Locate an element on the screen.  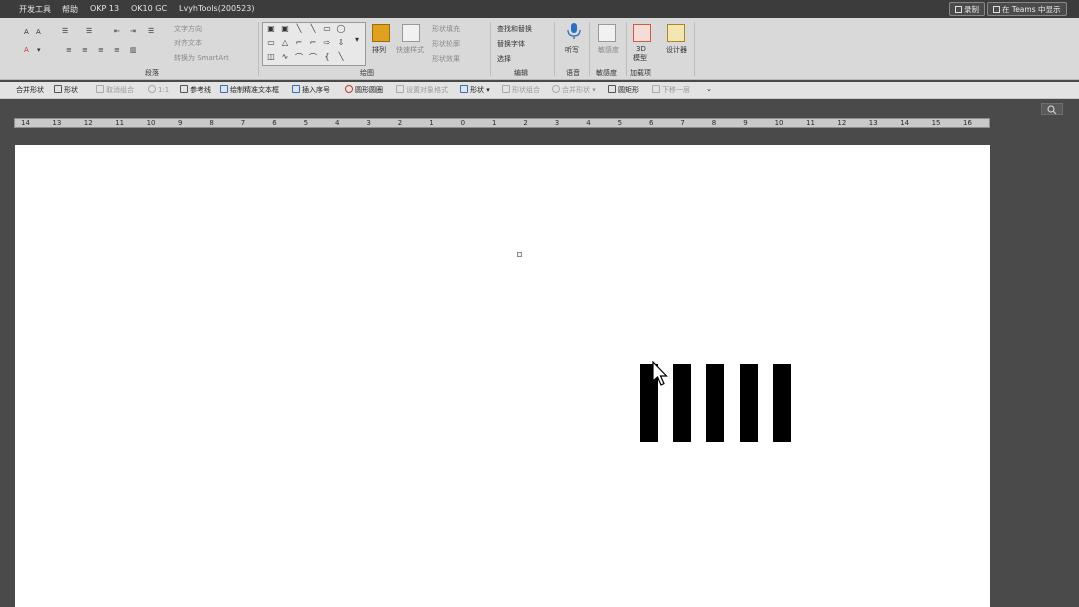
replace-font-button: 替换字体 is located at coordinates (511, 44).